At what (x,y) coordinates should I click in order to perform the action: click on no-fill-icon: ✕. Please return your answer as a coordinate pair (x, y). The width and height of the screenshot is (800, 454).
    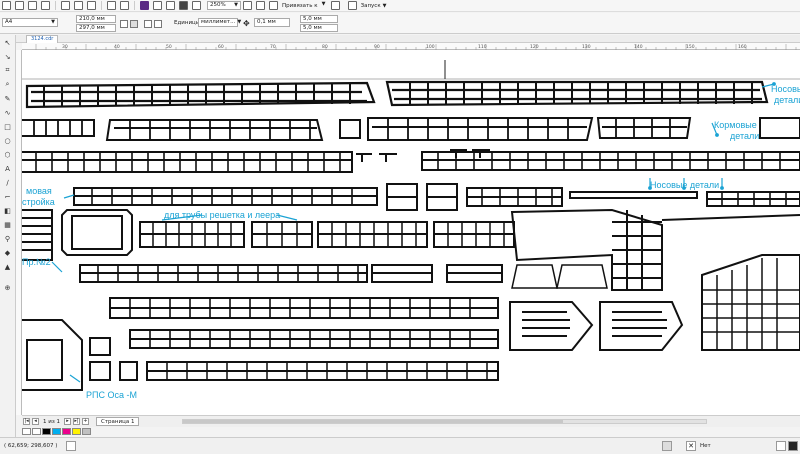
    Looking at the image, I should click on (691, 446).